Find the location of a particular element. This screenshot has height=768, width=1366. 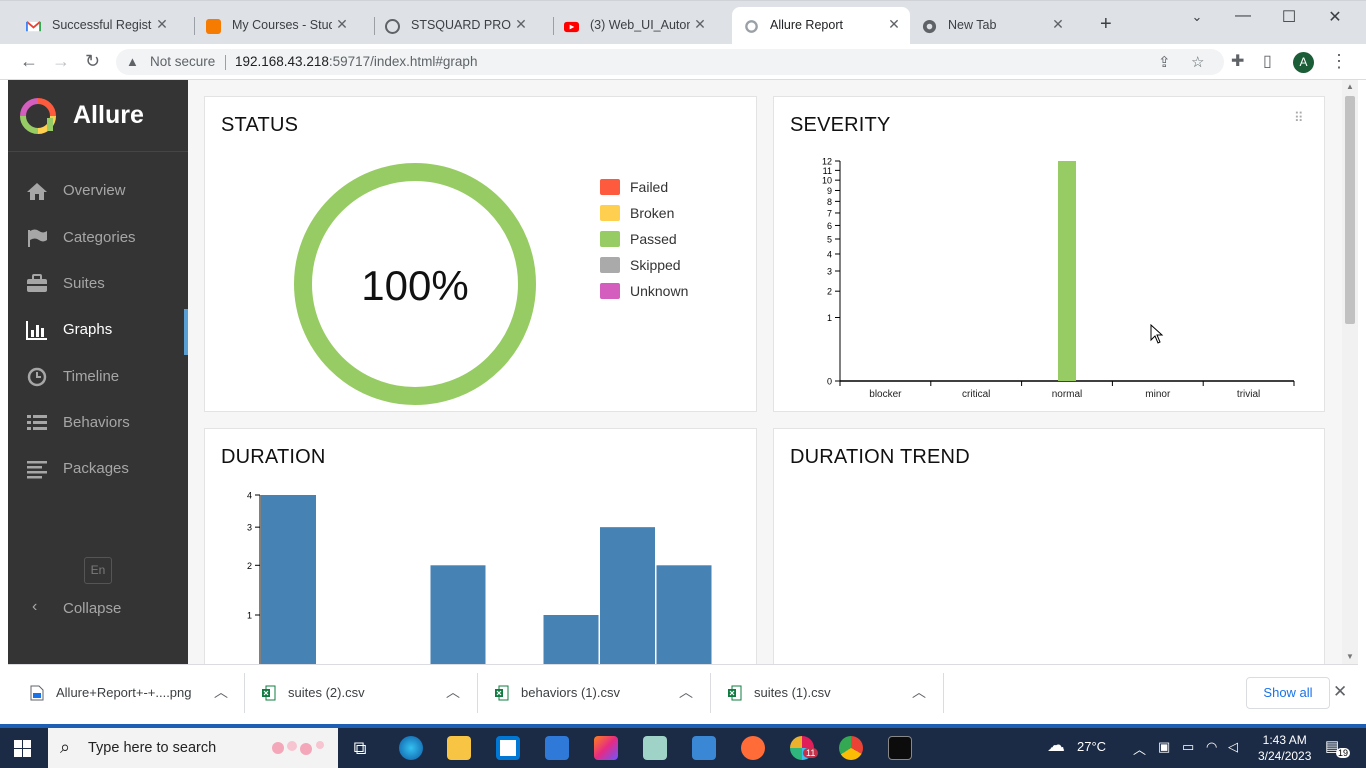

y-tick-label: 6 is located at coordinates (829, 226).